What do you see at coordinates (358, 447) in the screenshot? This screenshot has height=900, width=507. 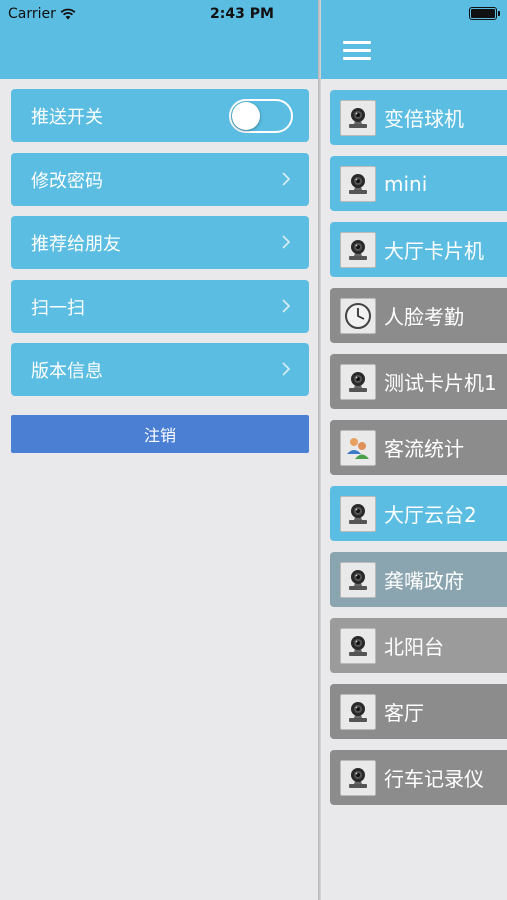 I see `people-icon` at bounding box center [358, 447].